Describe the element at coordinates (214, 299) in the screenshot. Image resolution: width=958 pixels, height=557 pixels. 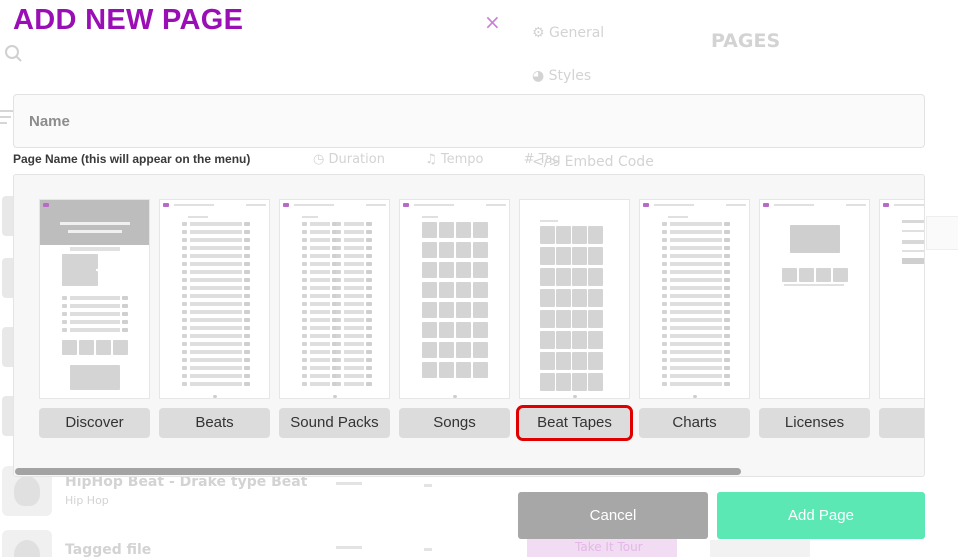
I see `beats-template-preview` at that location.